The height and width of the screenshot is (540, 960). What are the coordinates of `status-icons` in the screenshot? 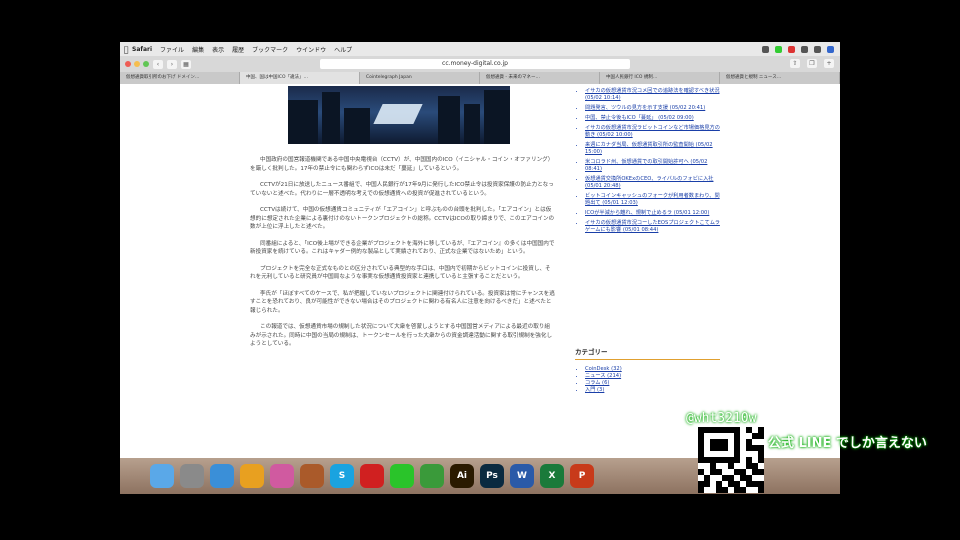 It's located at (801, 49).